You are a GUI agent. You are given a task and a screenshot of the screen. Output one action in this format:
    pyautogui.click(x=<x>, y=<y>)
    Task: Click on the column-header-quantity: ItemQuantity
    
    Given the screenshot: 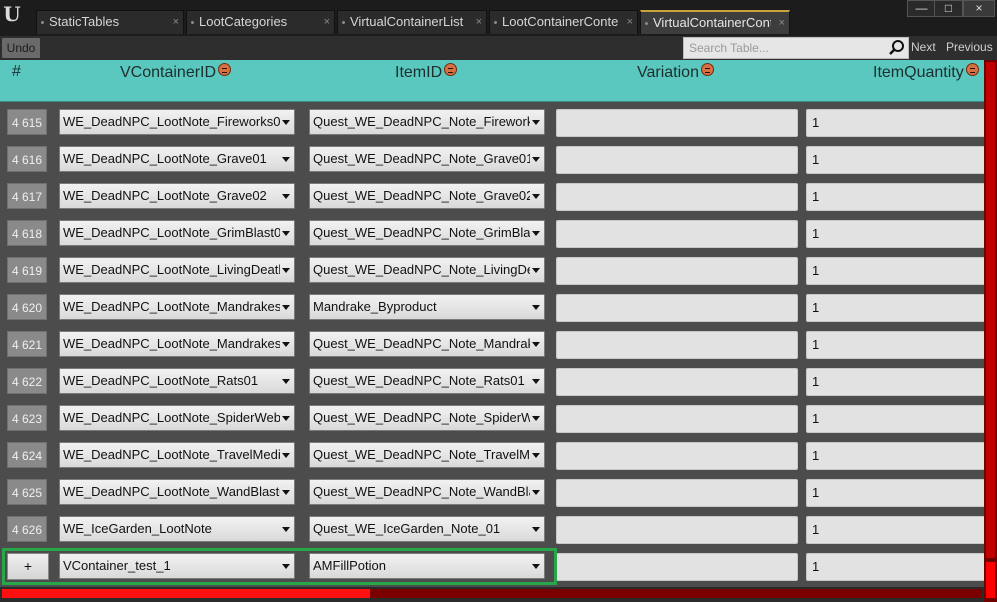 What is the action you would take?
    pyautogui.click(x=926, y=72)
    